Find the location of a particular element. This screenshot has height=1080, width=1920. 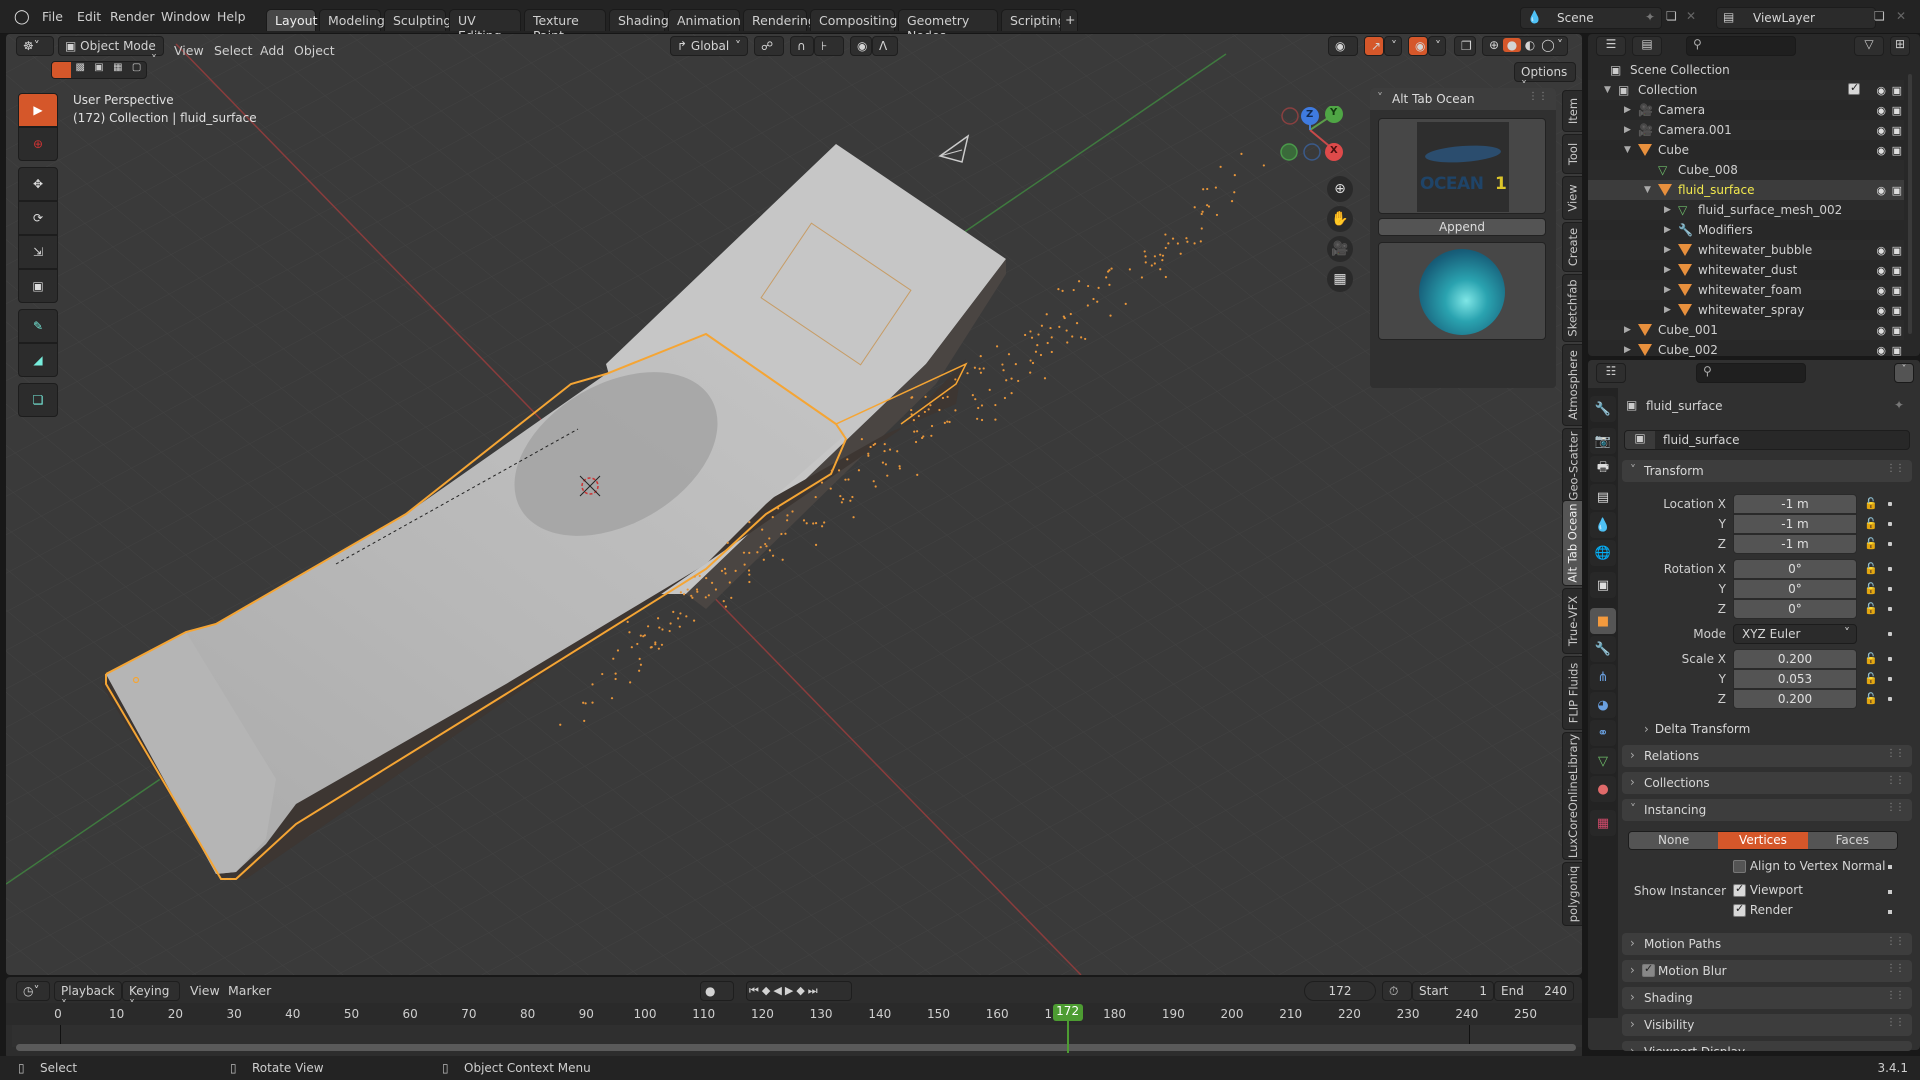

n-tab-alt-tab-ocean: Alt Tab Ocean is located at coordinates (1572, 543).